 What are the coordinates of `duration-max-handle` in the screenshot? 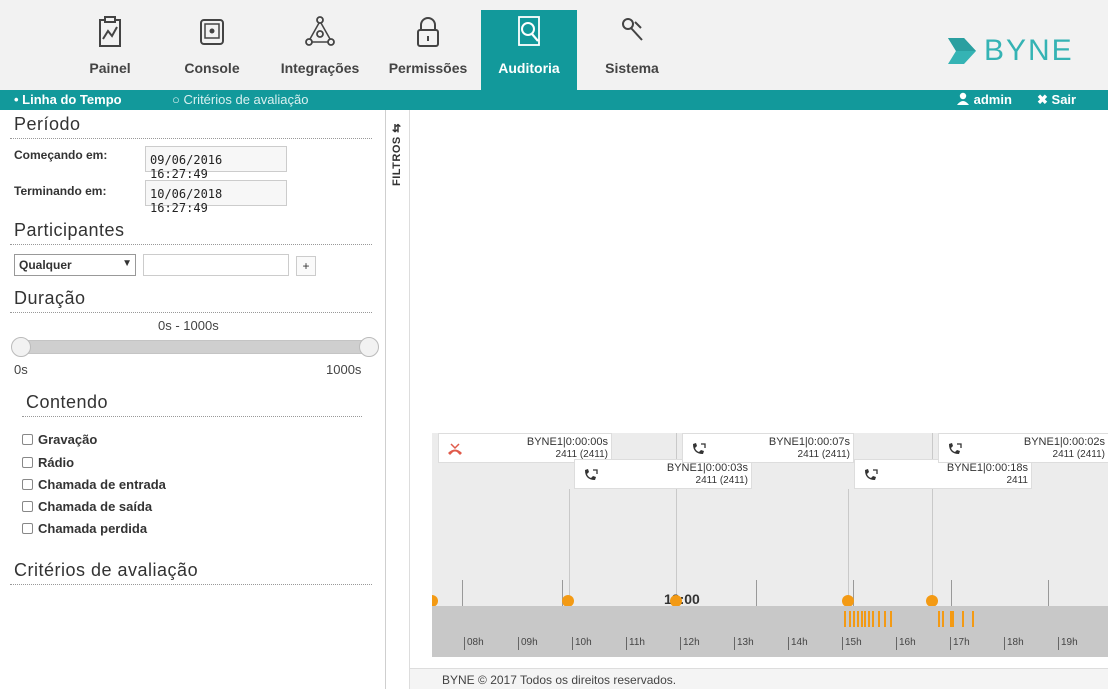 It's located at (369, 347).